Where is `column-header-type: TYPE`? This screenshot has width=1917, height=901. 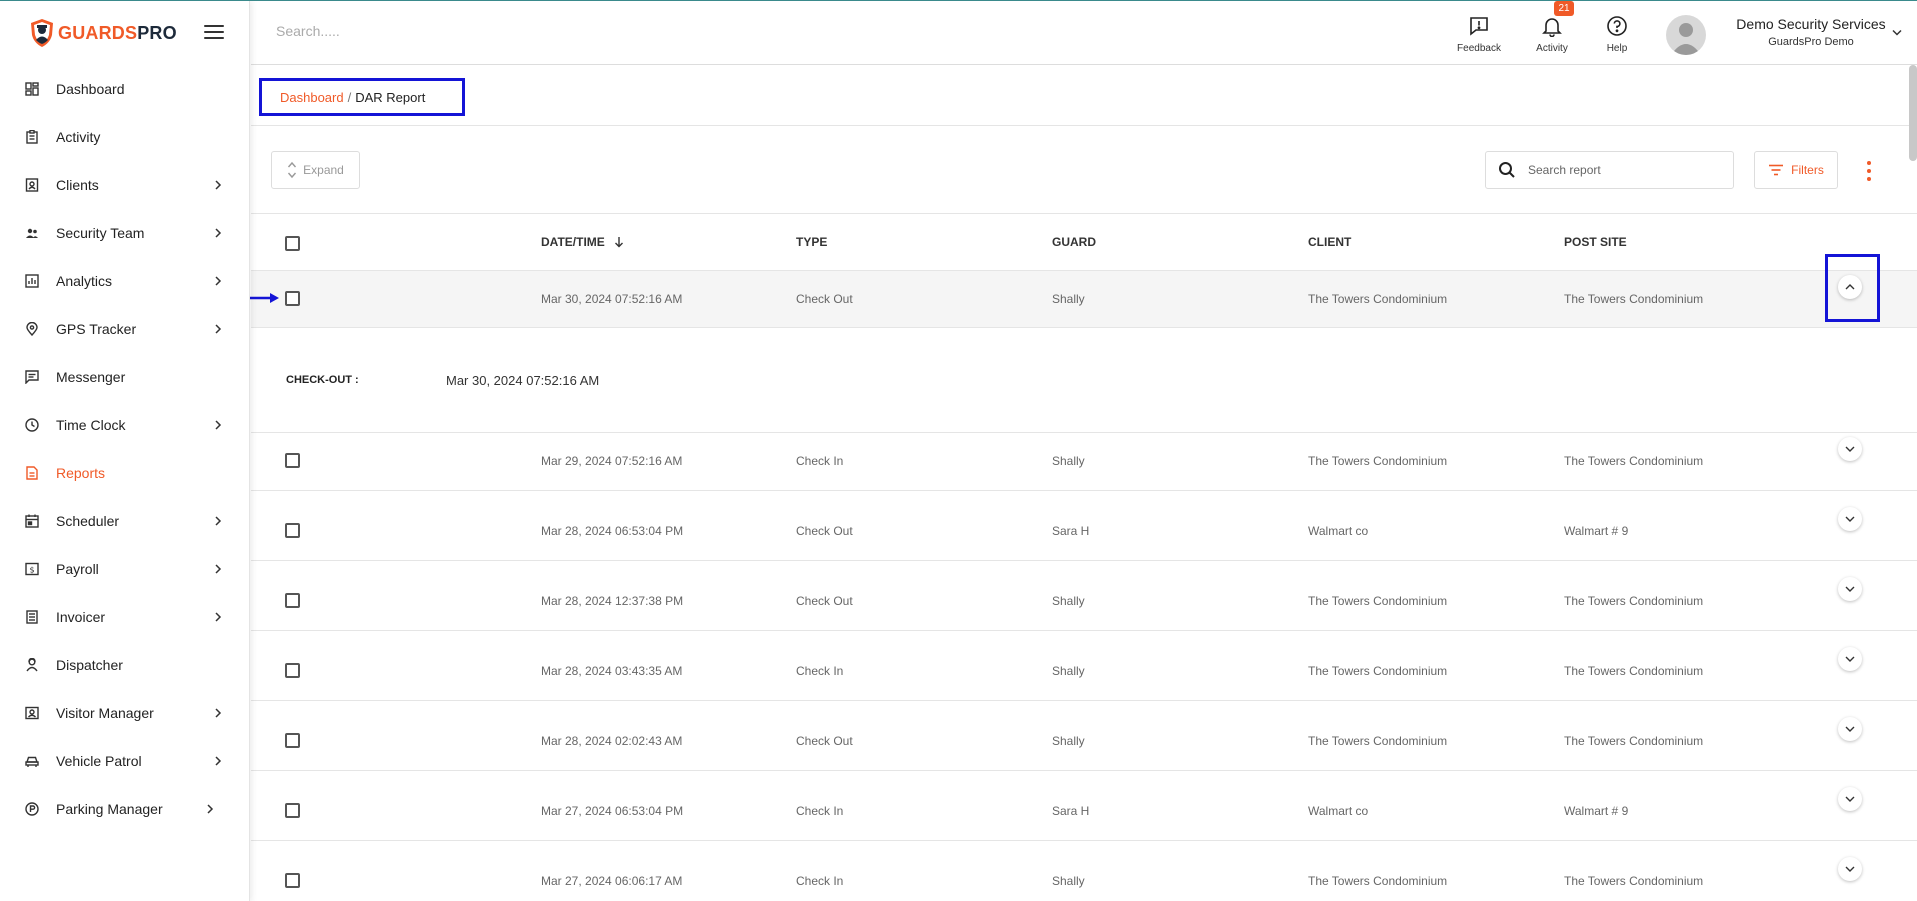 column-header-type: TYPE is located at coordinates (811, 242).